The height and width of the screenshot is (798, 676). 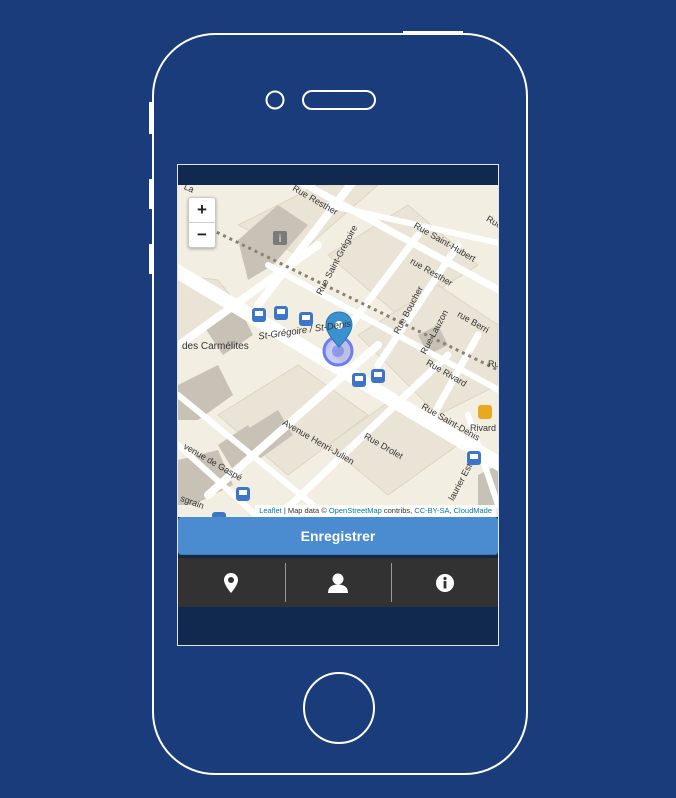 I want to click on info-icon, so click(x=444, y=582).